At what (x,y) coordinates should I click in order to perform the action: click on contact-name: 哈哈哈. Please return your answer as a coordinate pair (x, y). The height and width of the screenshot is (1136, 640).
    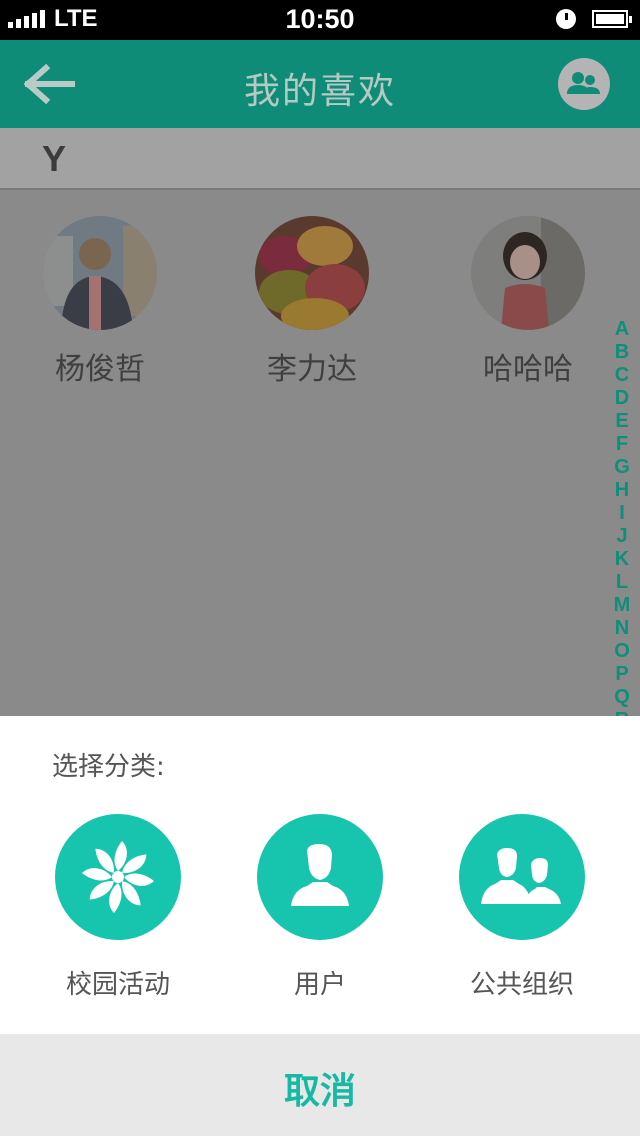
    Looking at the image, I should click on (528, 369).